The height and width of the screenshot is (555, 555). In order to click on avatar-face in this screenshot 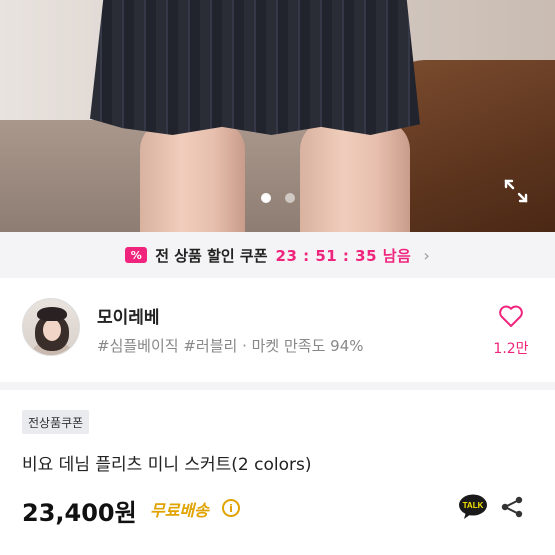, I will do `click(52, 330)`.